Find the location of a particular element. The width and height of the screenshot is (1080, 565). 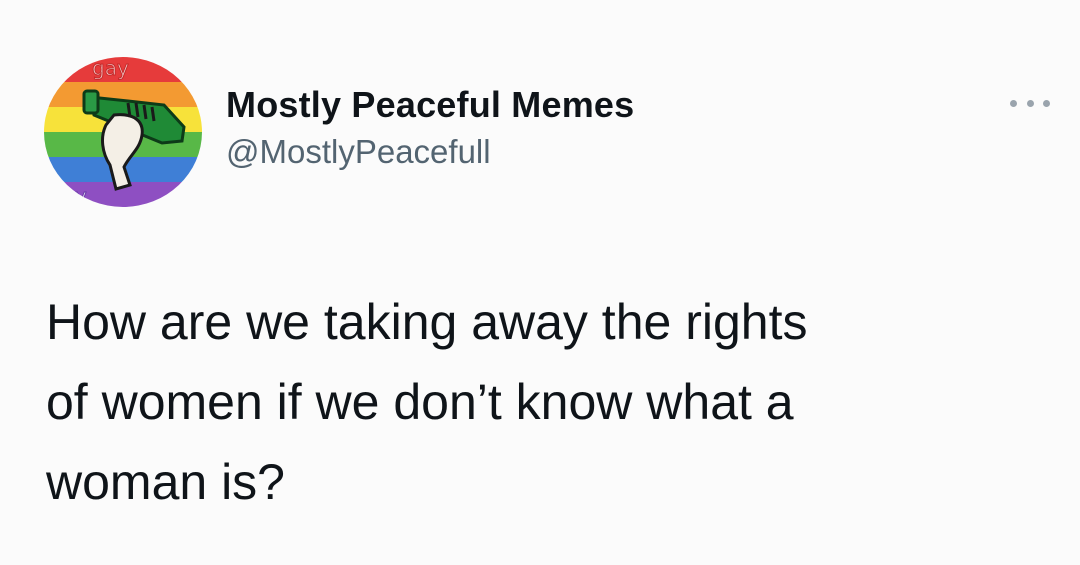

author-display-name: Mostly Peaceful Memes is located at coordinates (430, 105).